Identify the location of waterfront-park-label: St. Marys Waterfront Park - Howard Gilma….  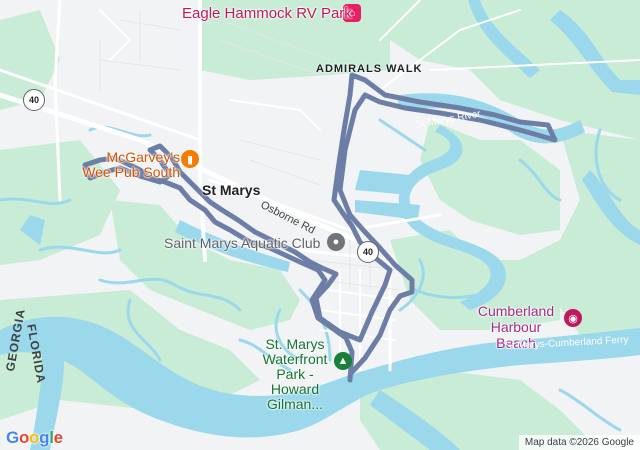
(295, 374).